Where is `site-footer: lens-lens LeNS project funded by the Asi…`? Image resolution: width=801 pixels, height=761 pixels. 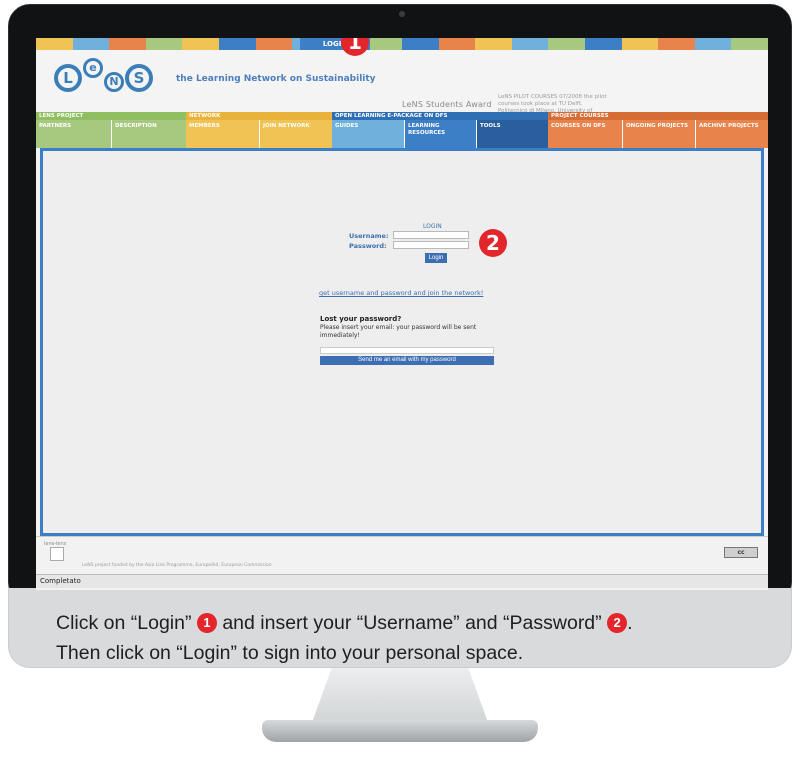 site-footer: lens-lens LeNS project funded by the Asi… is located at coordinates (402, 555).